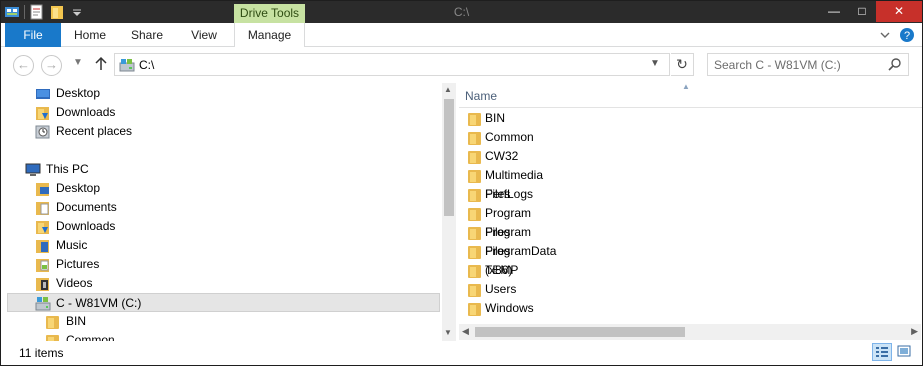  Describe the element at coordinates (78, 264) in the screenshot. I see `tree-item-label: Pictures` at that location.